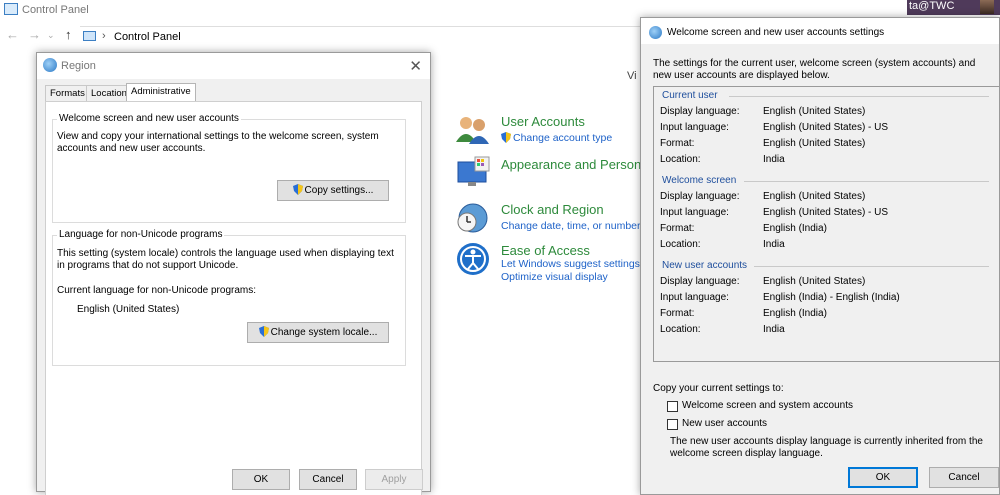 This screenshot has width=1000, height=495. What do you see at coordinates (141, 234) in the screenshot?
I see `group-legend: Language for non-Unicode programs` at bounding box center [141, 234].